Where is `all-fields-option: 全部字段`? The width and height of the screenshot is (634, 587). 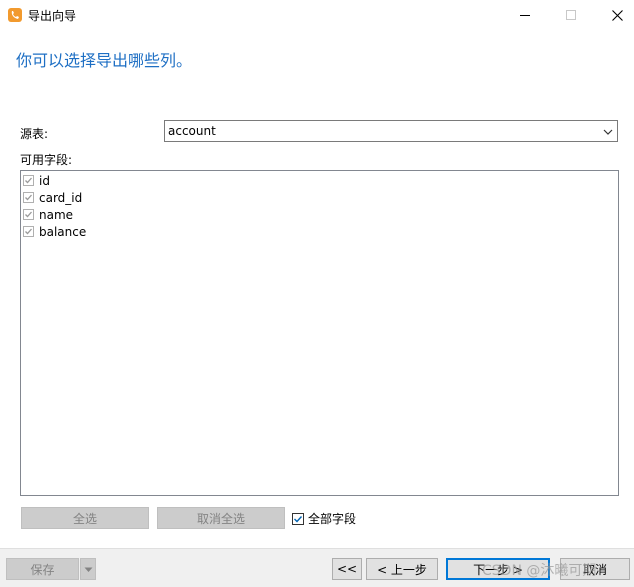 all-fields-option: 全部字段 is located at coordinates (324, 518).